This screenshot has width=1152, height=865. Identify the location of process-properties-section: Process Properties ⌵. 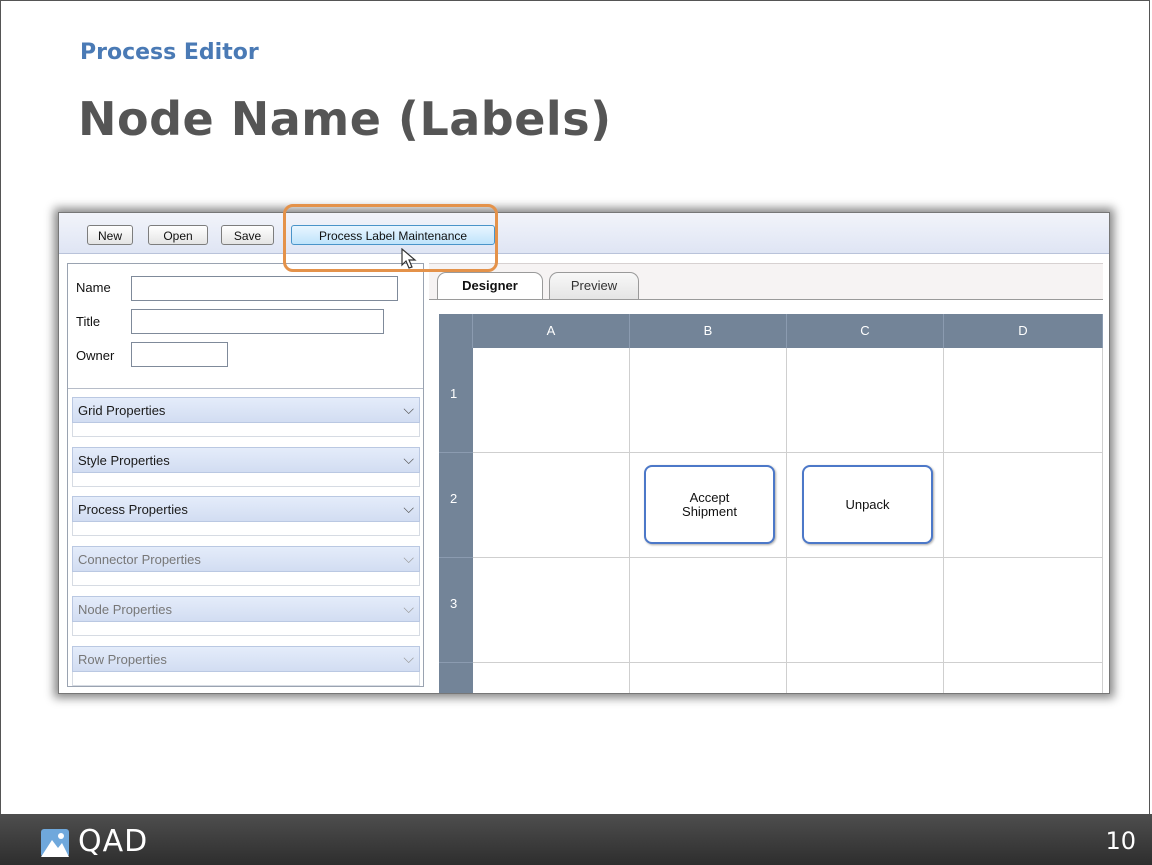
(246, 516).